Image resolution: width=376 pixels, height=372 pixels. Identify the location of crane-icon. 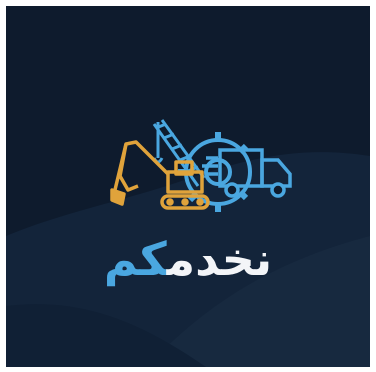
(179, 153).